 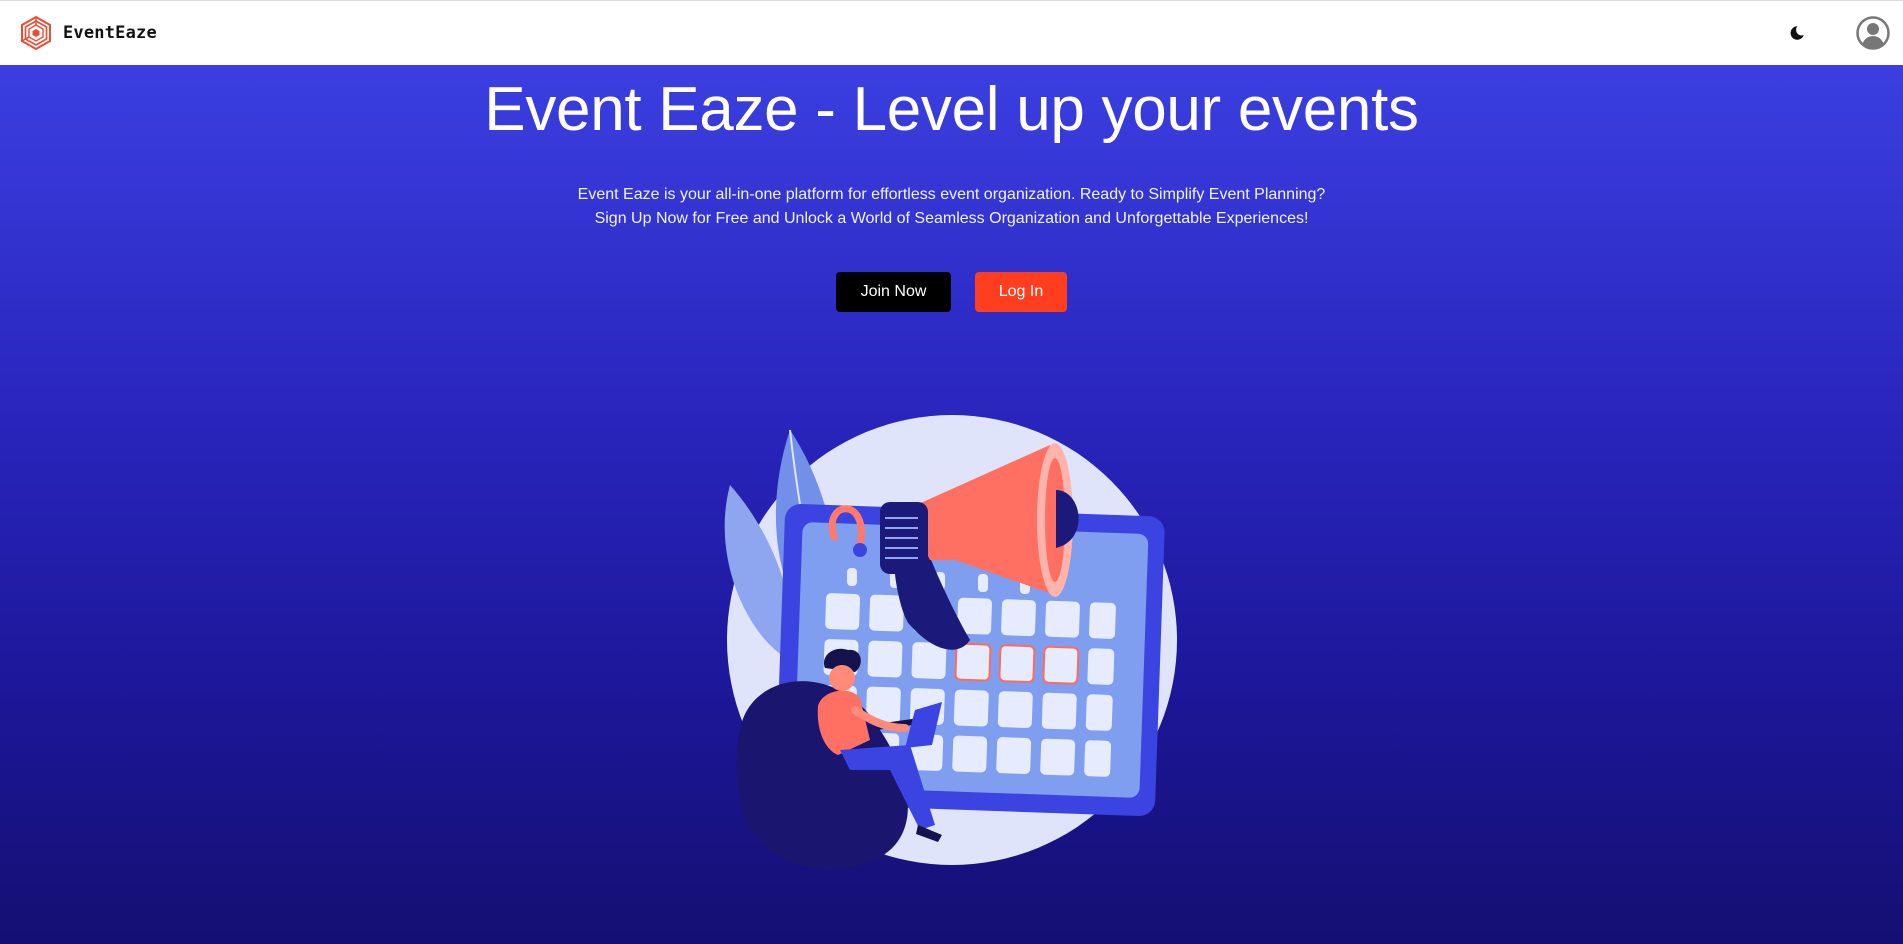 I want to click on profile-button, so click(x=1873, y=33).